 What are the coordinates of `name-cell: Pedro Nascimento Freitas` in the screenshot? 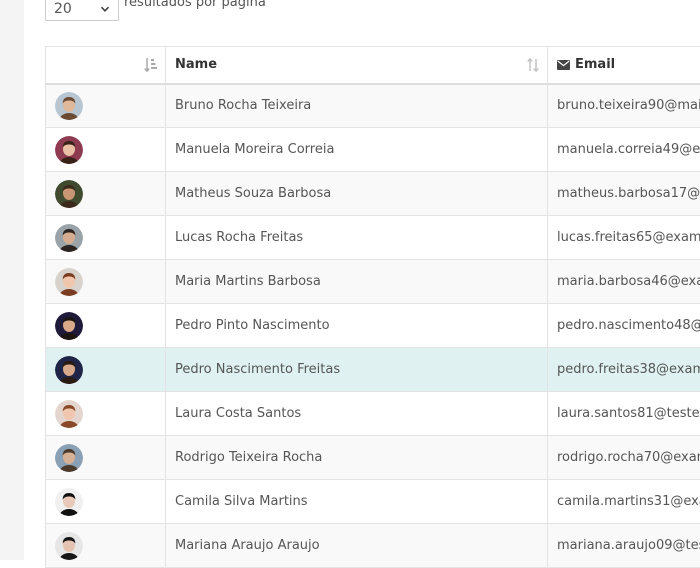 It's located at (357, 370).